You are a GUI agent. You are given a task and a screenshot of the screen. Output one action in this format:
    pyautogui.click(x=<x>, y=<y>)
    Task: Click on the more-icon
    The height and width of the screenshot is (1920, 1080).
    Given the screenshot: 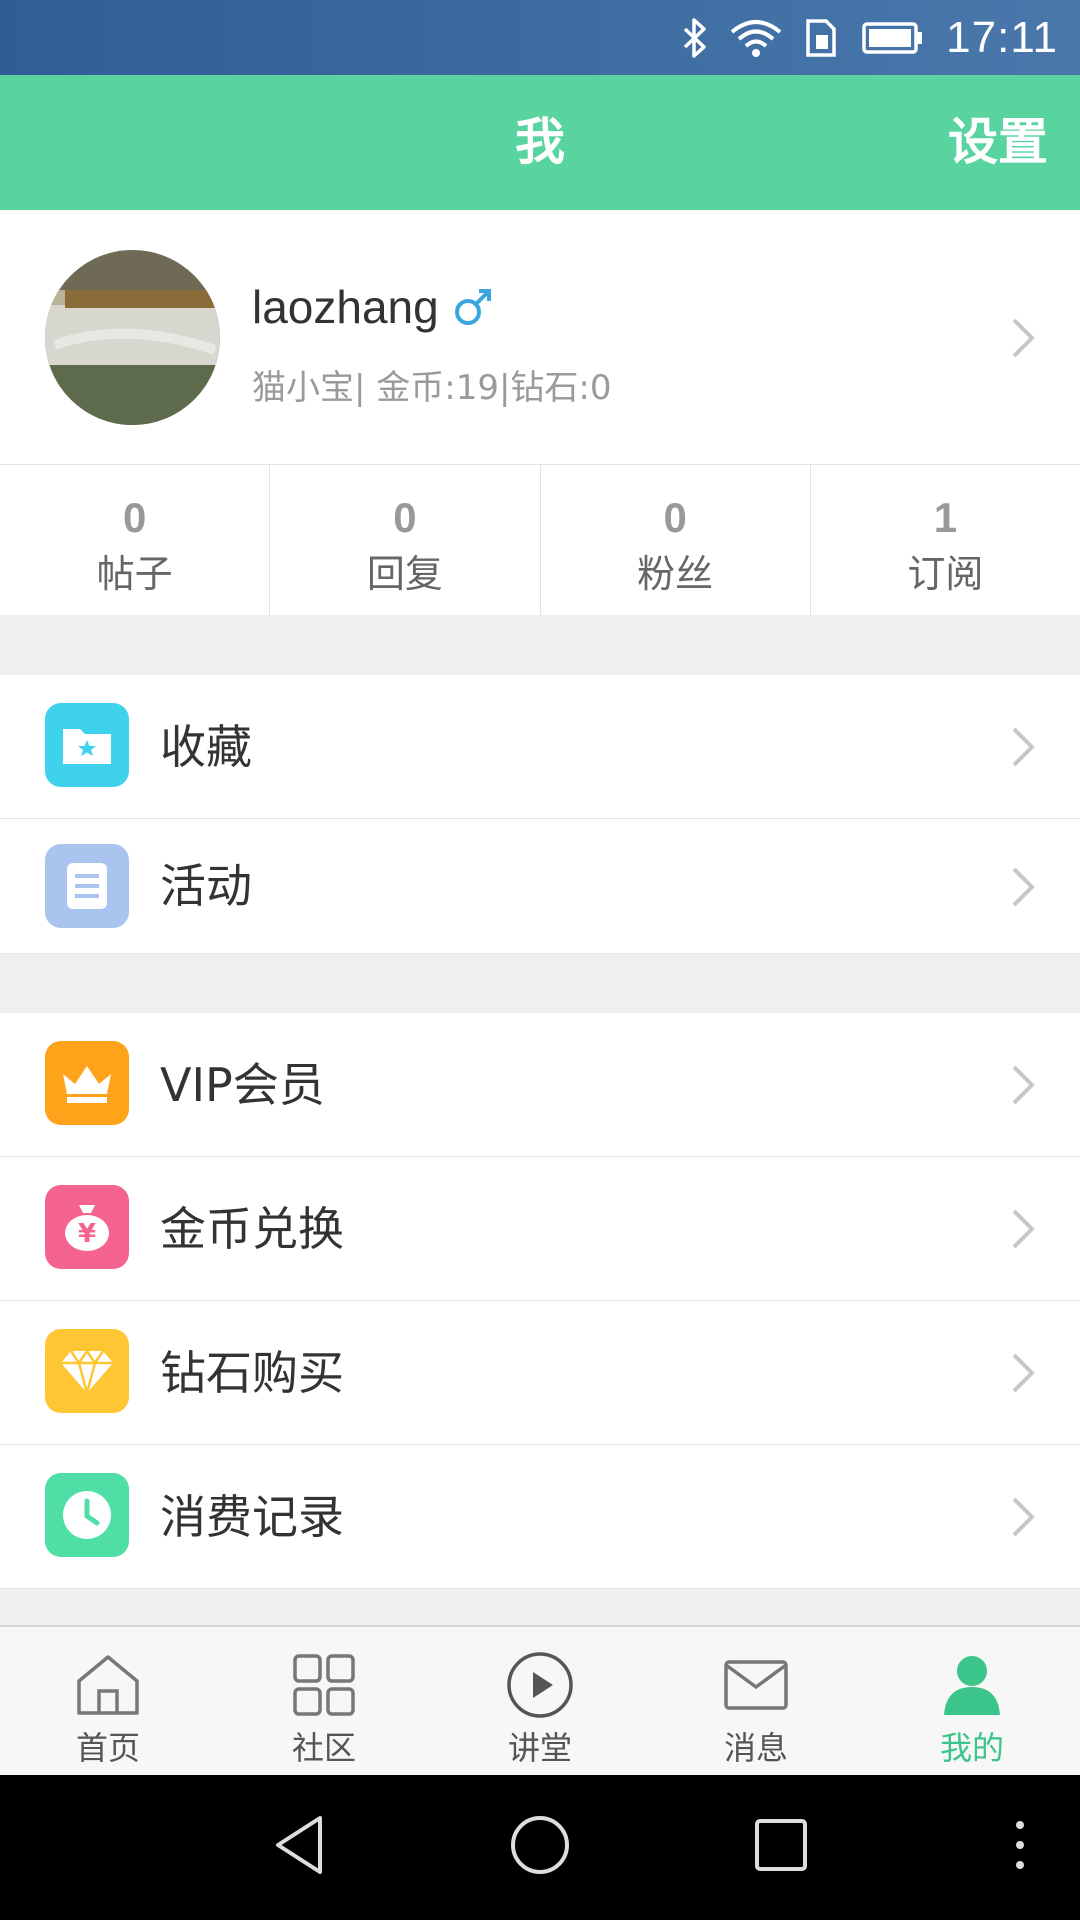 What is the action you would take?
    pyautogui.click(x=1020, y=1845)
    